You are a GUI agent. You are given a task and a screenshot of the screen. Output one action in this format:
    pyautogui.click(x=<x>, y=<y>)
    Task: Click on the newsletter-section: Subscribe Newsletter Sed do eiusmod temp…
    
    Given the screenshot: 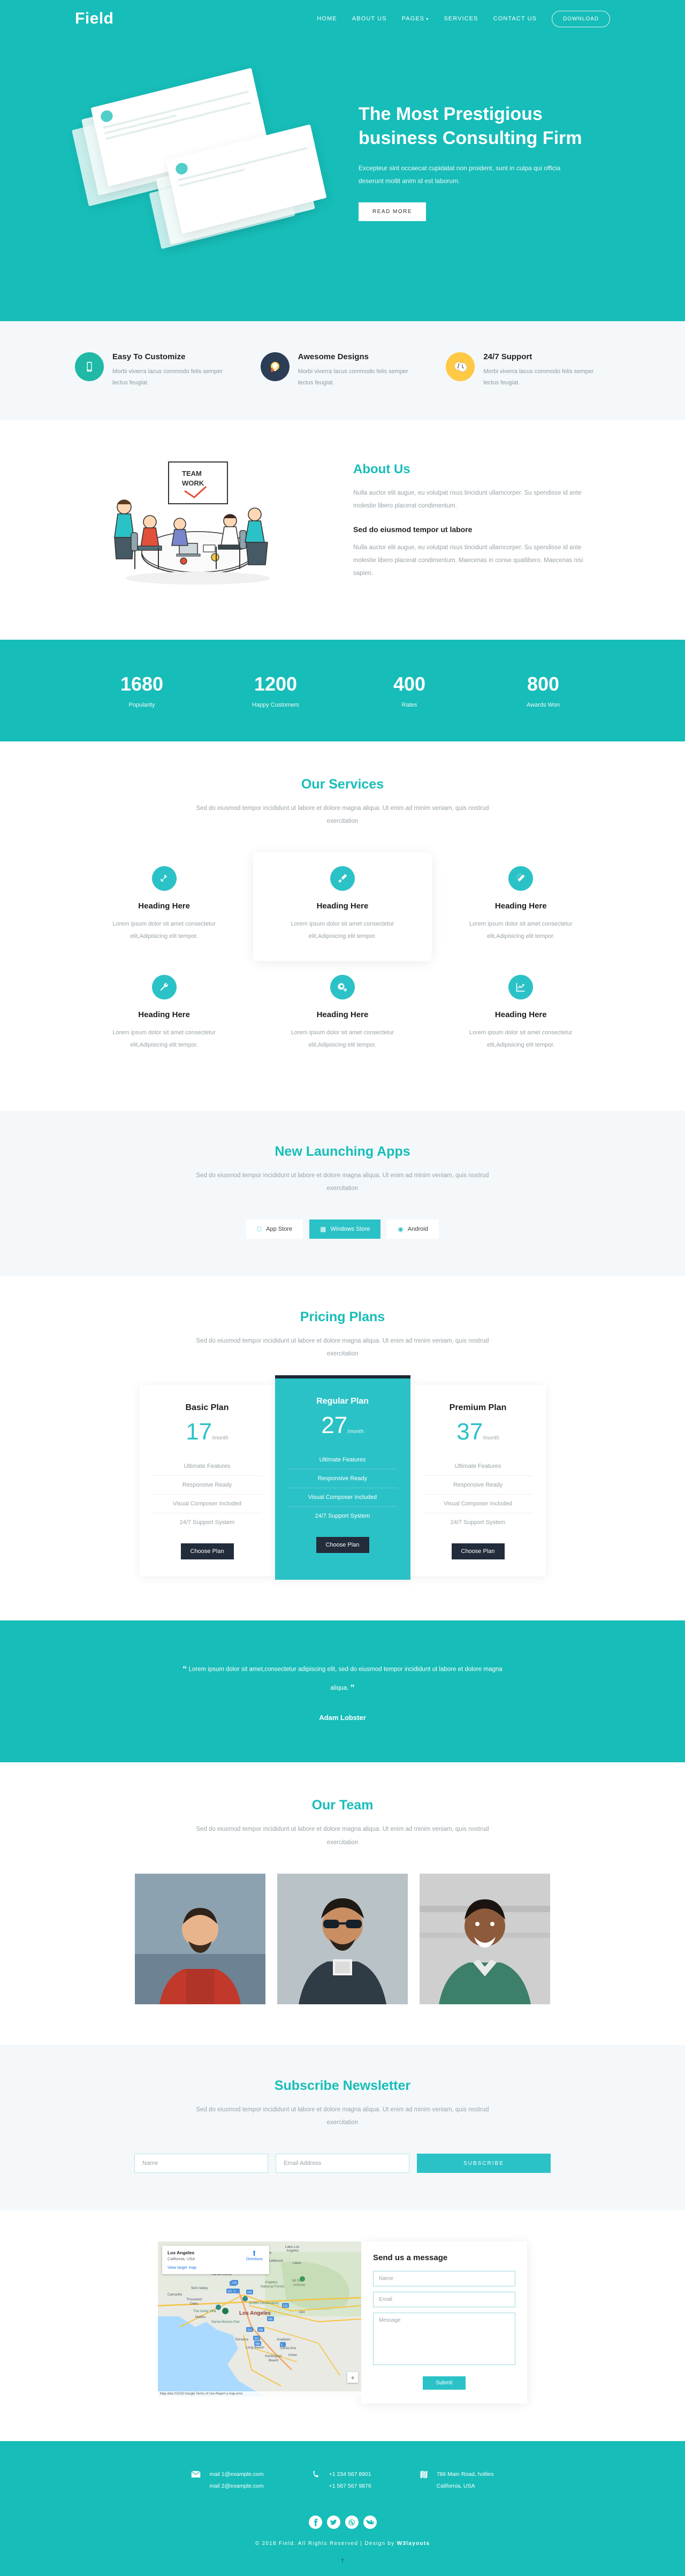 What is the action you would take?
    pyautogui.click(x=342, y=2127)
    